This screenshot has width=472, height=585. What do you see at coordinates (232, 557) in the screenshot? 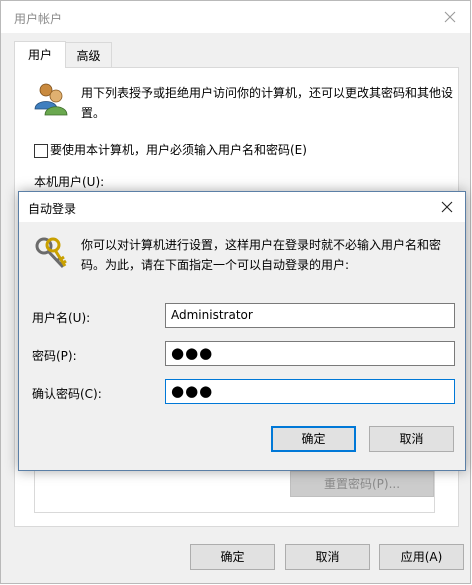
I see `ok-button: 确定` at bounding box center [232, 557].